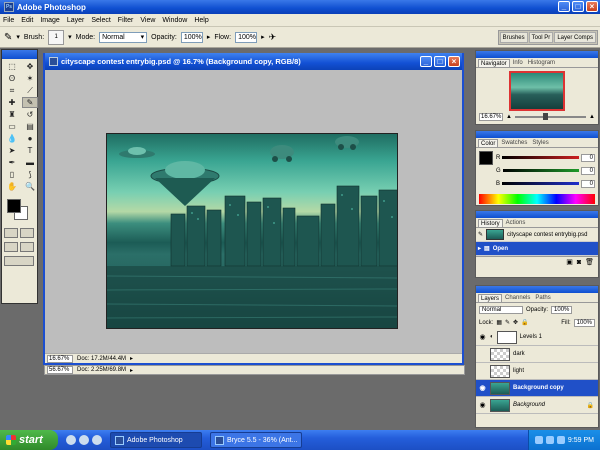 This screenshot has height=450, width=600. What do you see at coordinates (491, 117) in the screenshot?
I see `navigator-zoom-field: 16.67%` at bounding box center [491, 117].